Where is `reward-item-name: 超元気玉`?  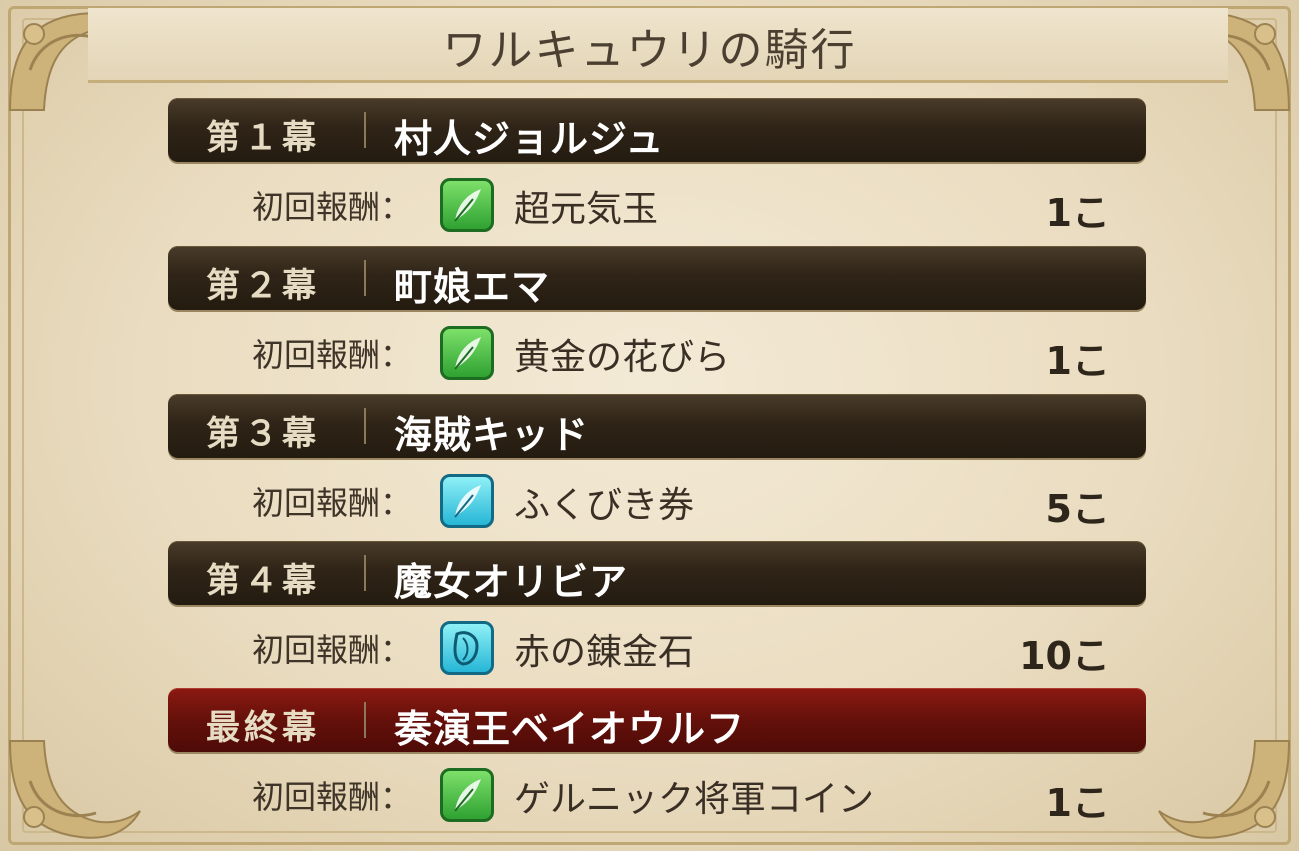 reward-item-name: 超元気玉 is located at coordinates (586, 209).